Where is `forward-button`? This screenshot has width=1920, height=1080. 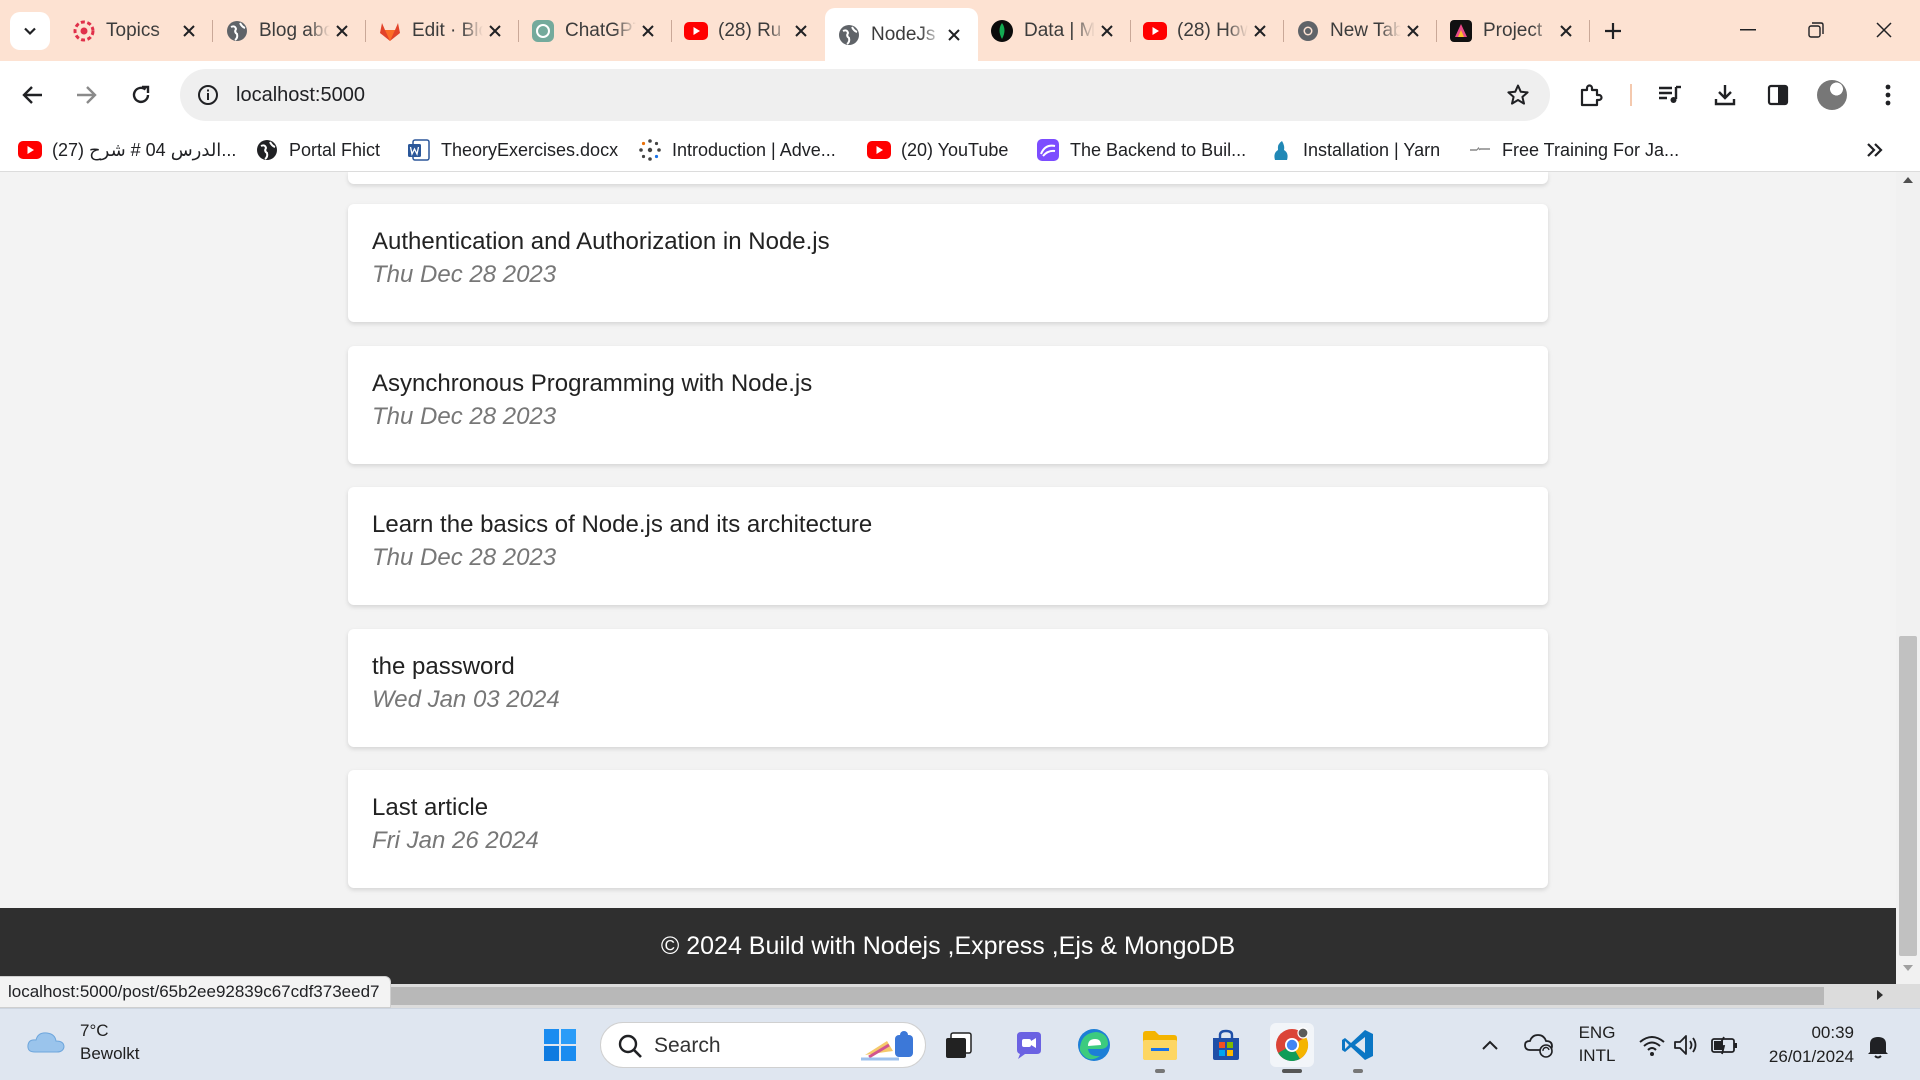
forward-button is located at coordinates (86, 95).